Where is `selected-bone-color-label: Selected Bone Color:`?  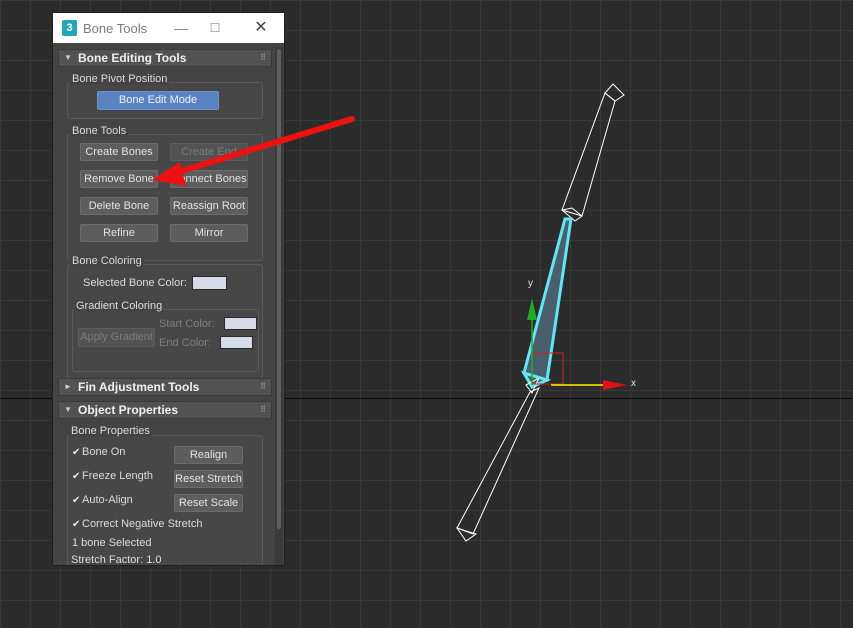 selected-bone-color-label: Selected Bone Color: is located at coordinates (135, 283).